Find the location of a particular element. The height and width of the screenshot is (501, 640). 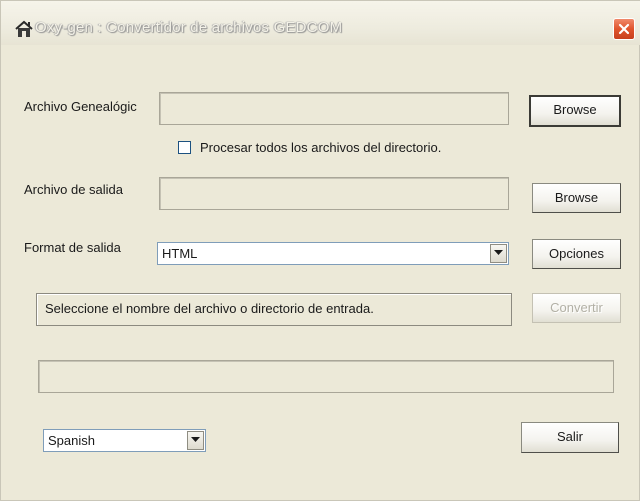

convert-button: Convertir is located at coordinates (576, 308).